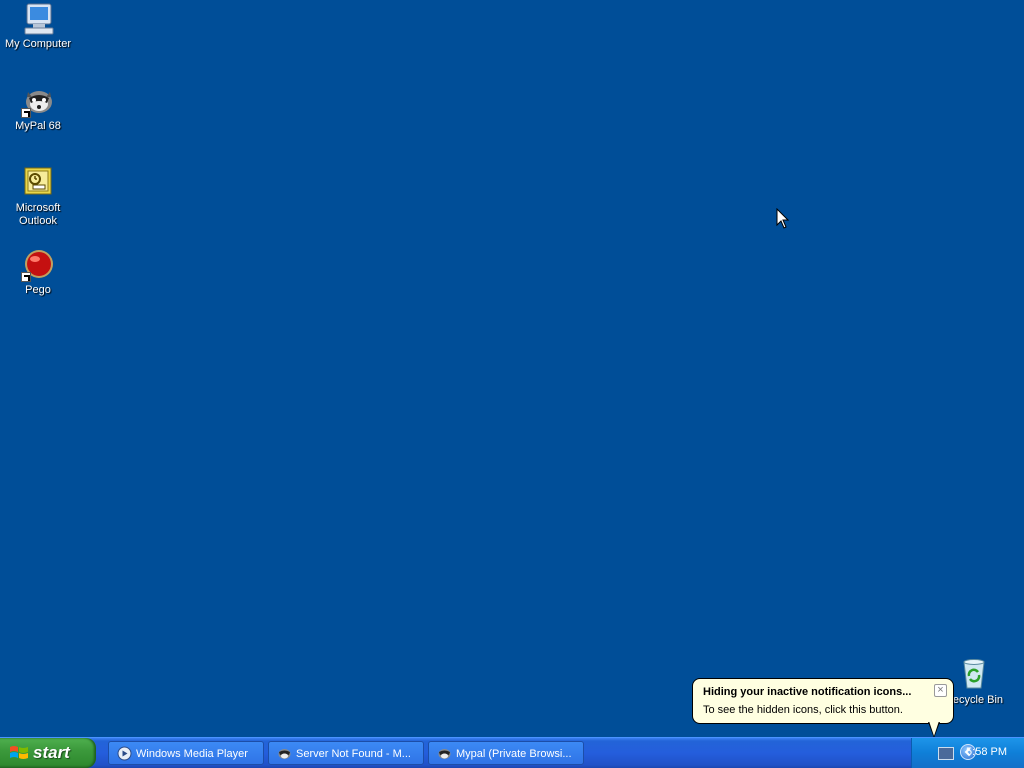 This screenshot has width=1024, height=768. I want to click on taskbar-button-media-player: Windows Media Player, so click(186, 753).